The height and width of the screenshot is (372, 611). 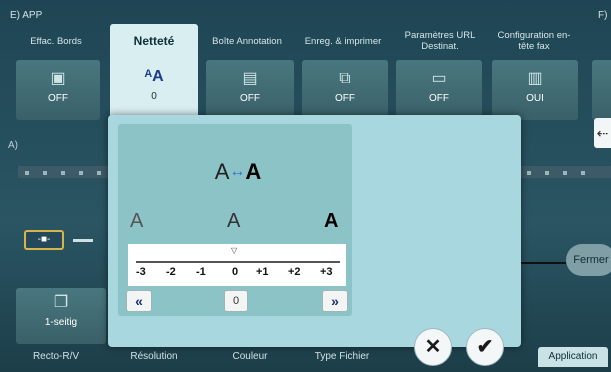 What do you see at coordinates (439, 78) in the screenshot?
I see `url-icon: ▭` at bounding box center [439, 78].